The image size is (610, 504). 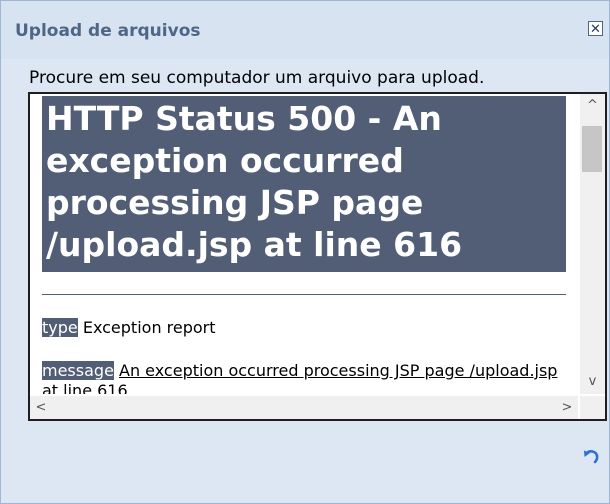 I want to click on type-value: Exception report, so click(x=146, y=327).